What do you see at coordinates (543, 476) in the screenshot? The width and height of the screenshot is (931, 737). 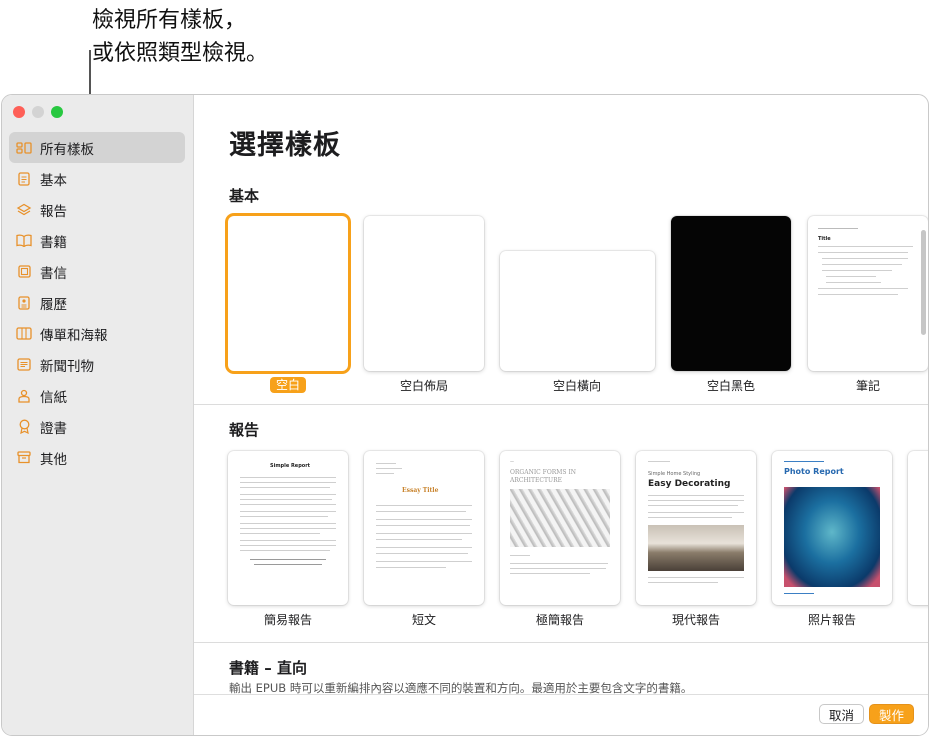 I see `thumb-minimal-report-title: ORGANIC FORMS IN ARCHITECTURE` at bounding box center [543, 476].